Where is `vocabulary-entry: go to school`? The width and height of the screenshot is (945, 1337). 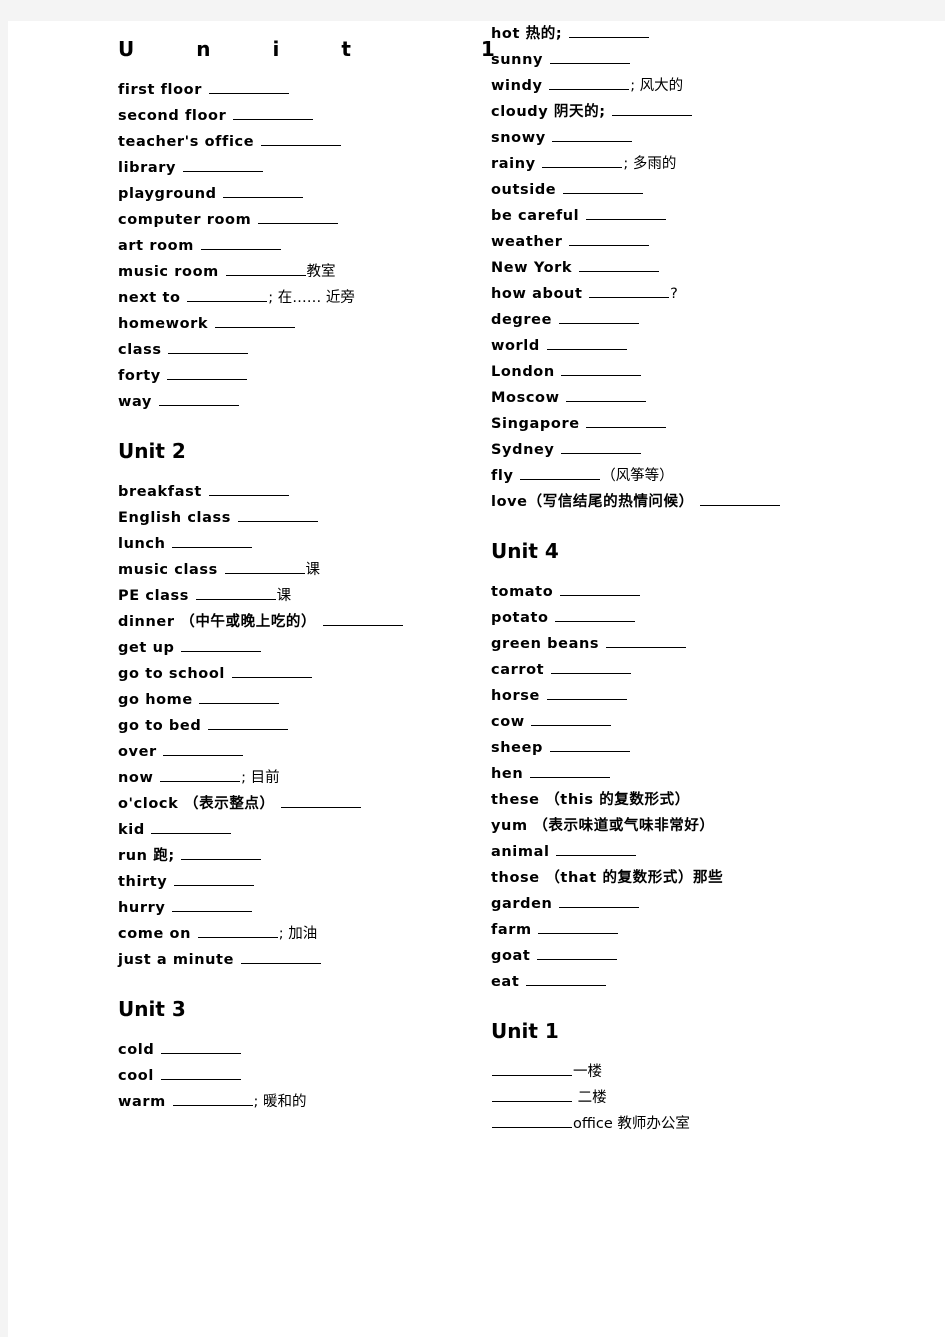
vocabulary-entry: go to school is located at coordinates (328, 674).